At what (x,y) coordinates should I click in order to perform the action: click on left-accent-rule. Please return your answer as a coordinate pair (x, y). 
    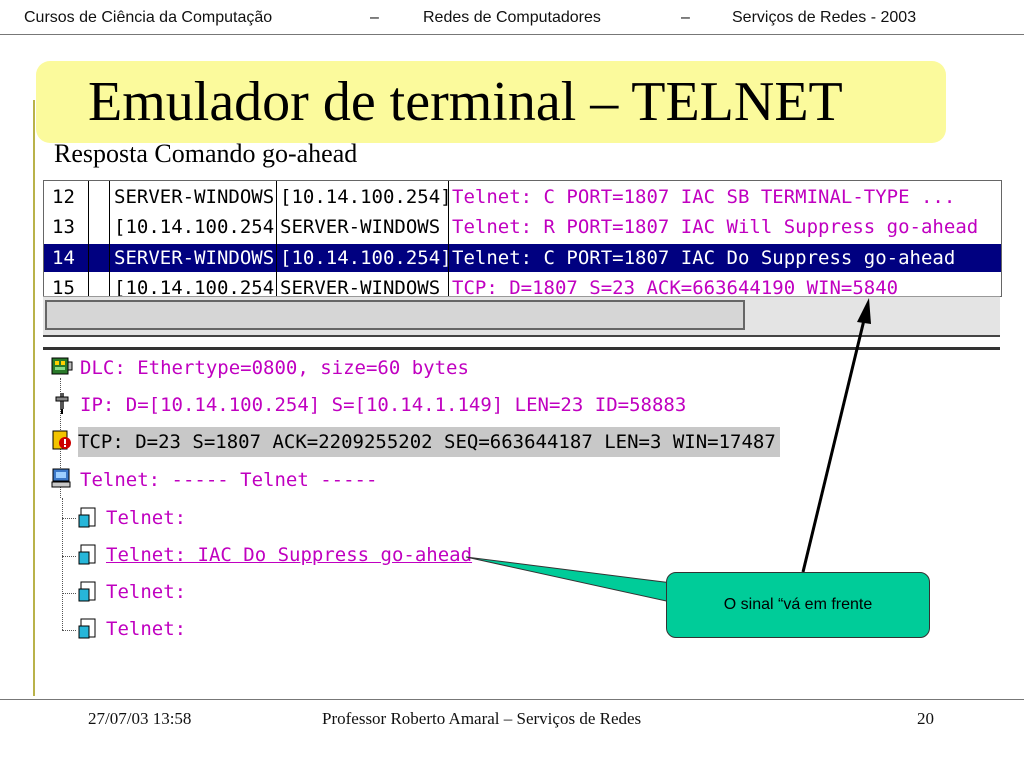
    Looking at the image, I should click on (34, 398).